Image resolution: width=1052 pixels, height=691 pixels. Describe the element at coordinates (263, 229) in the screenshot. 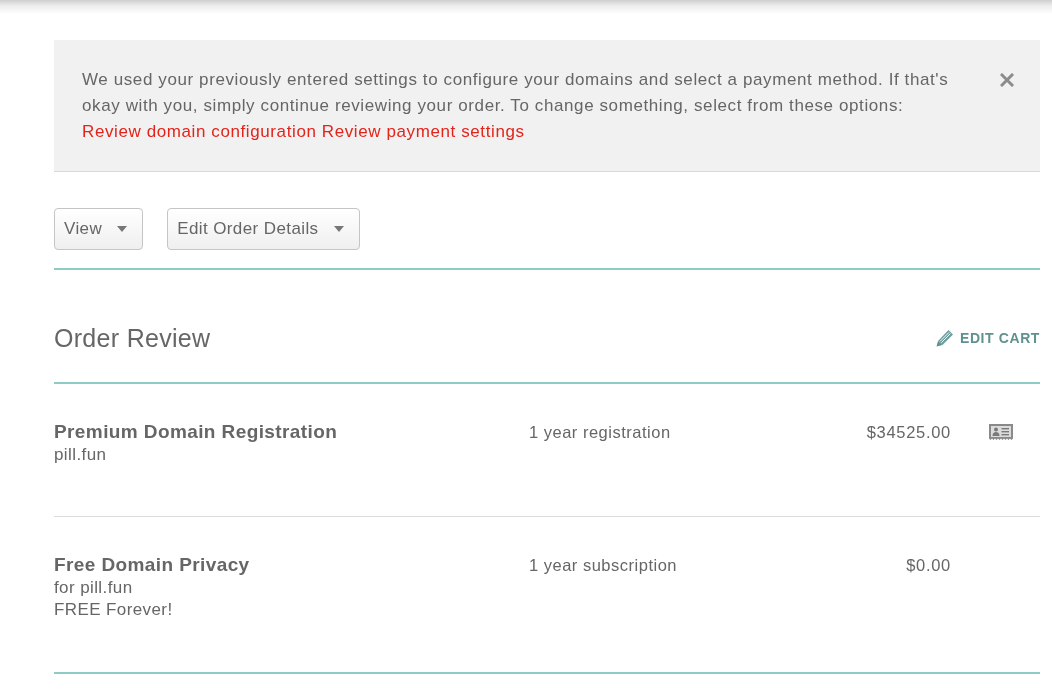

I see `dropdown-button: Edit Order Details` at that location.